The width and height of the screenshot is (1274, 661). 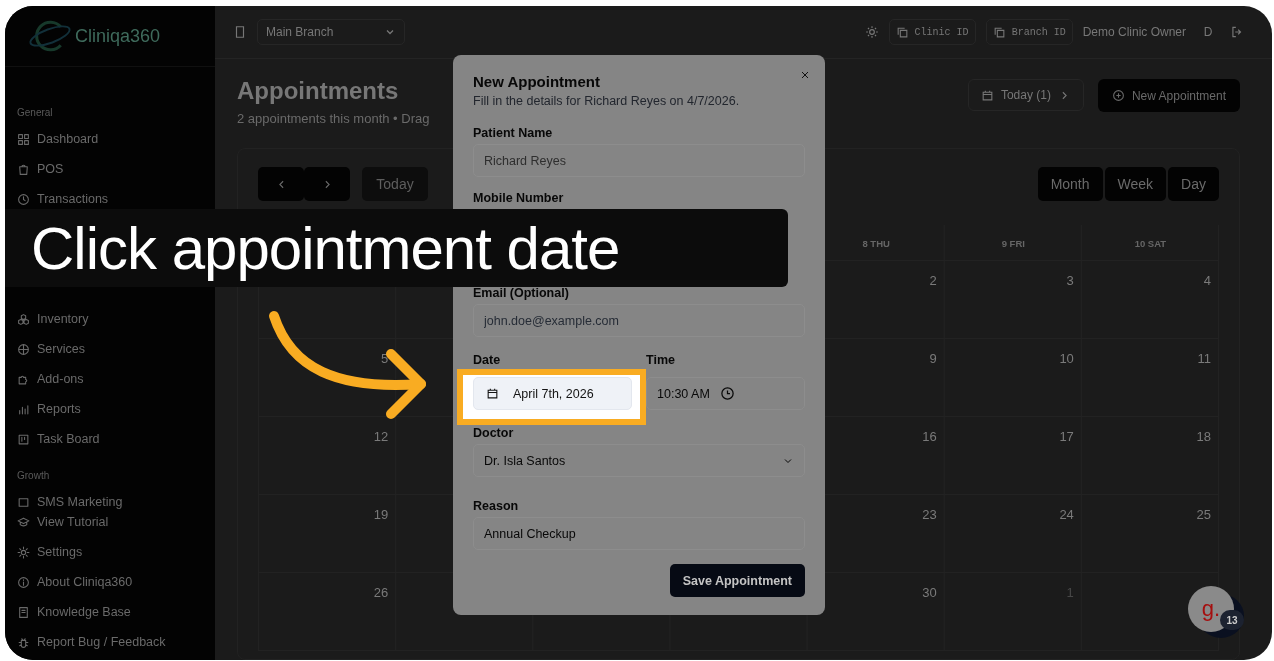 I want to click on day-number: 16, so click(x=929, y=436).